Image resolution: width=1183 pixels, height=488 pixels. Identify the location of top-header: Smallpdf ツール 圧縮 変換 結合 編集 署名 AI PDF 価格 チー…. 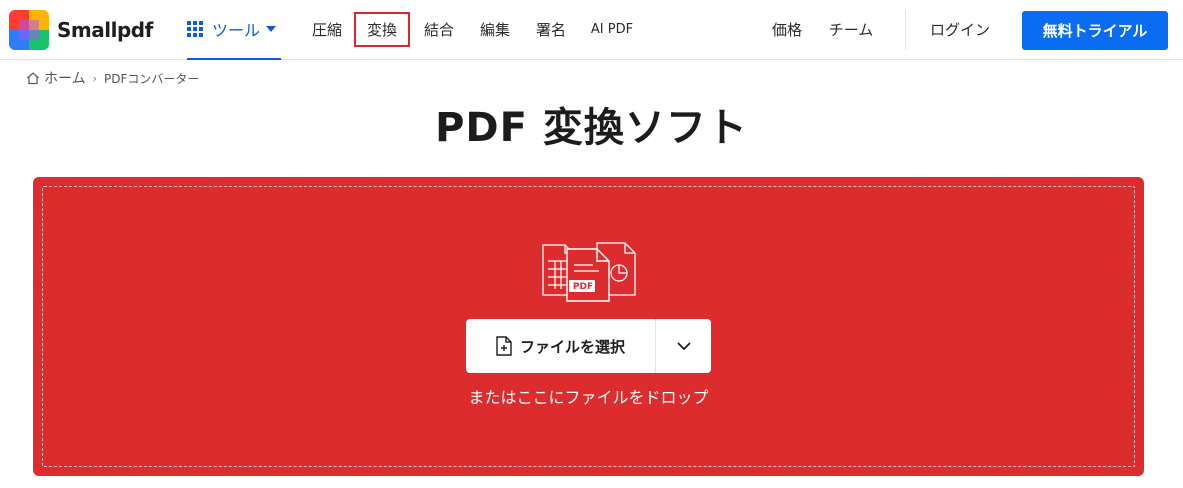
(591, 30).